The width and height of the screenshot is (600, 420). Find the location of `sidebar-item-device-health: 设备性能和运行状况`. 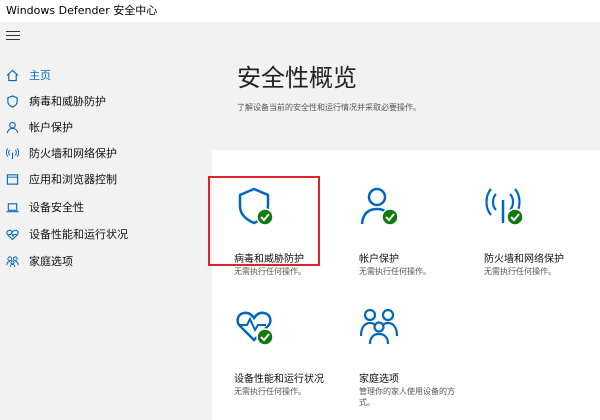

sidebar-item-device-health: 设备性能和运行状况 is located at coordinates (106, 234).